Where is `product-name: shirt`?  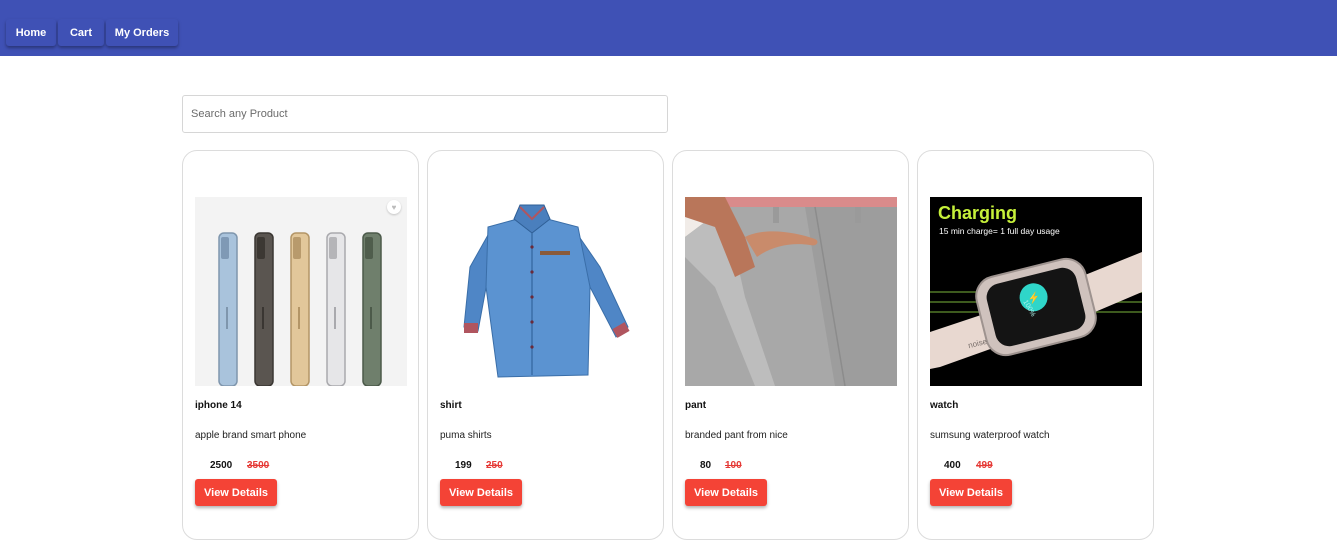
product-name: shirt is located at coordinates (451, 405).